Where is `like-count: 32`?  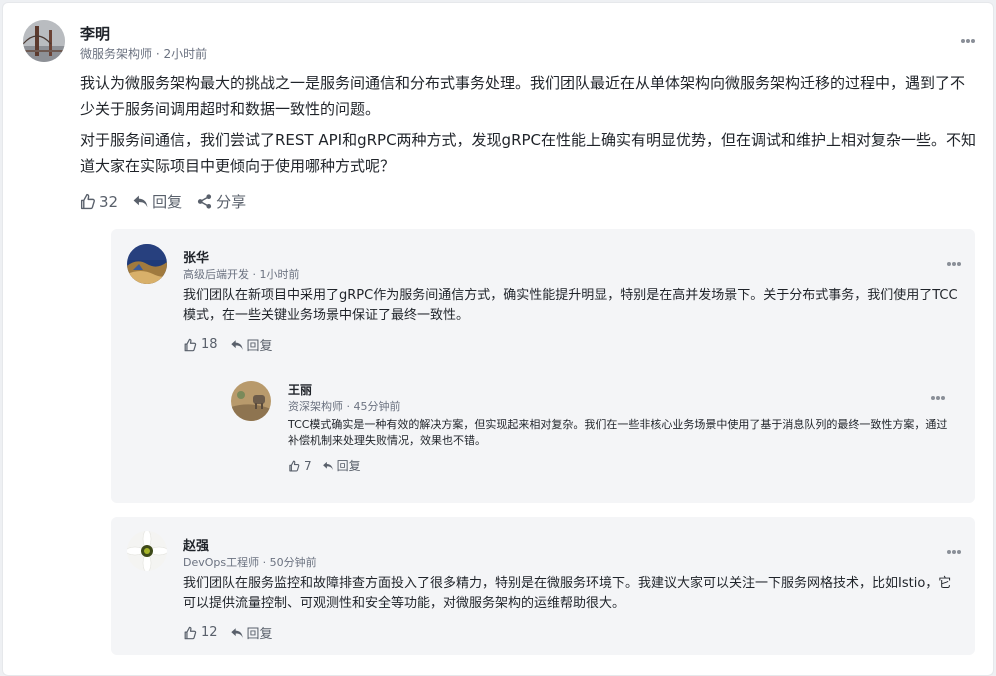
like-count: 32 is located at coordinates (109, 201).